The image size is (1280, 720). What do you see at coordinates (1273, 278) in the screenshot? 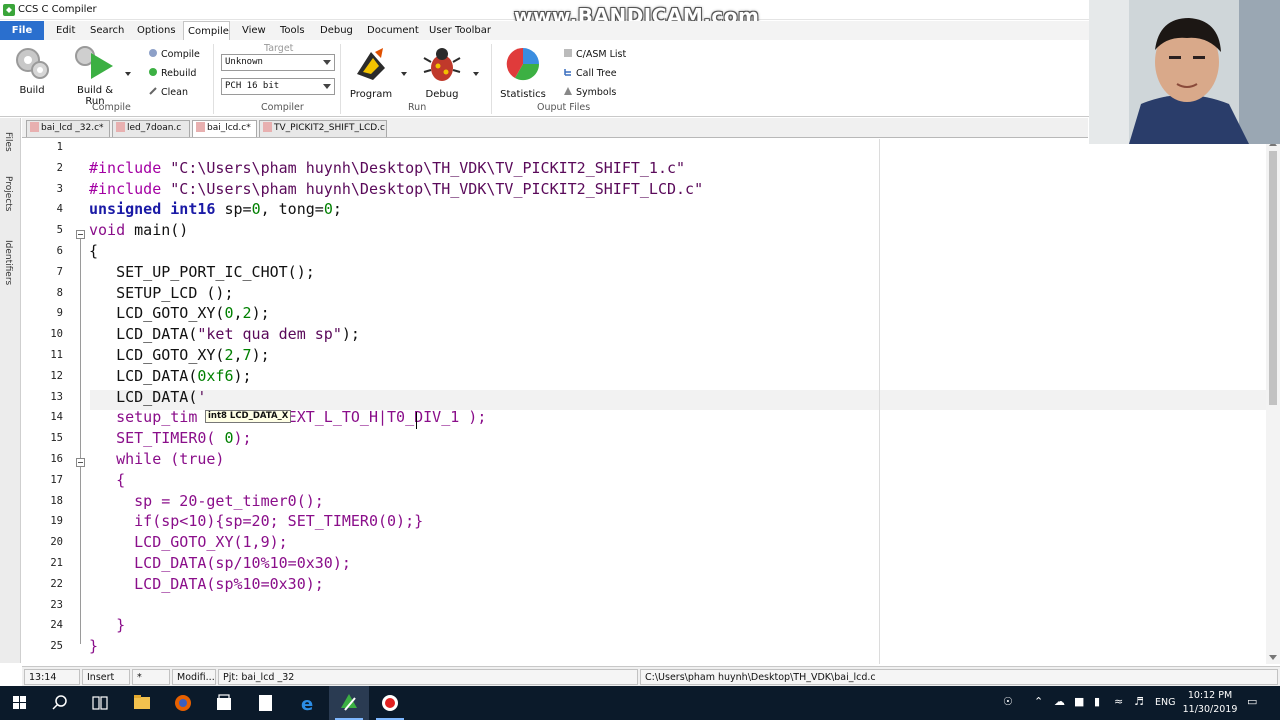
I see `scroll-thumb` at bounding box center [1273, 278].